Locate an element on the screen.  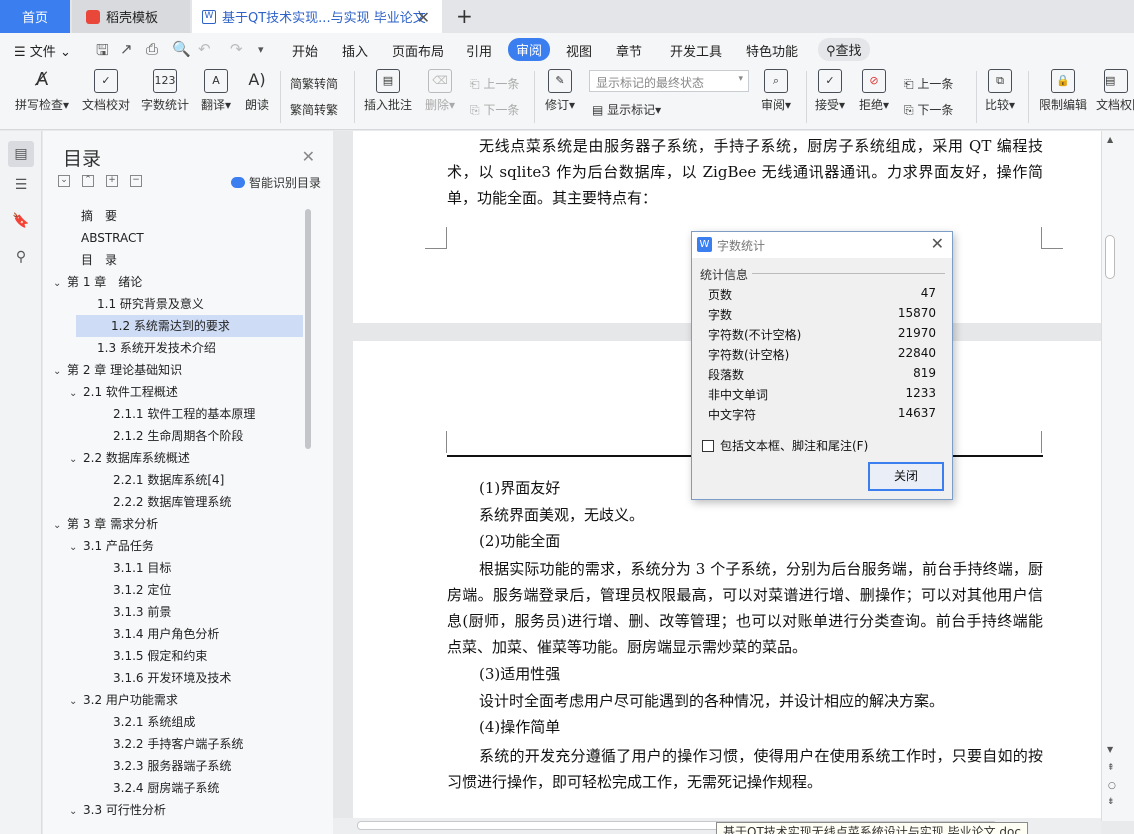
toc-item: 1.2 系统需达到的要求 is located at coordinates (189, 326).